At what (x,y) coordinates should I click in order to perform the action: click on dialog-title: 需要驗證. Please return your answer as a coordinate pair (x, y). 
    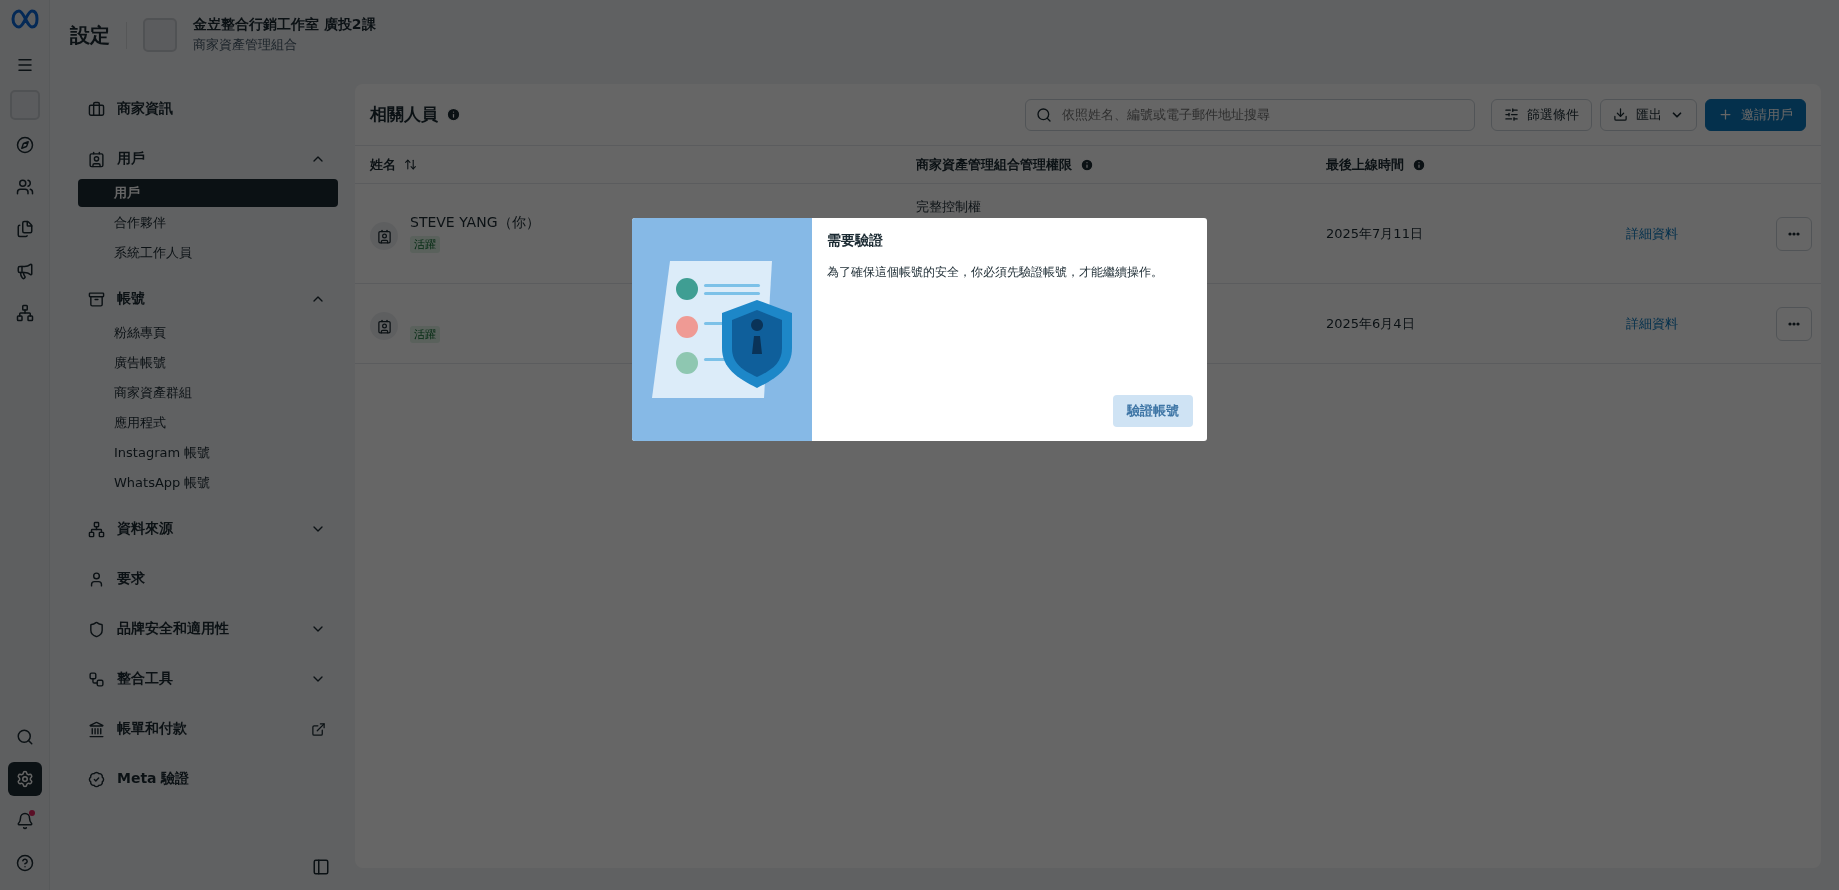
    Looking at the image, I should click on (855, 241).